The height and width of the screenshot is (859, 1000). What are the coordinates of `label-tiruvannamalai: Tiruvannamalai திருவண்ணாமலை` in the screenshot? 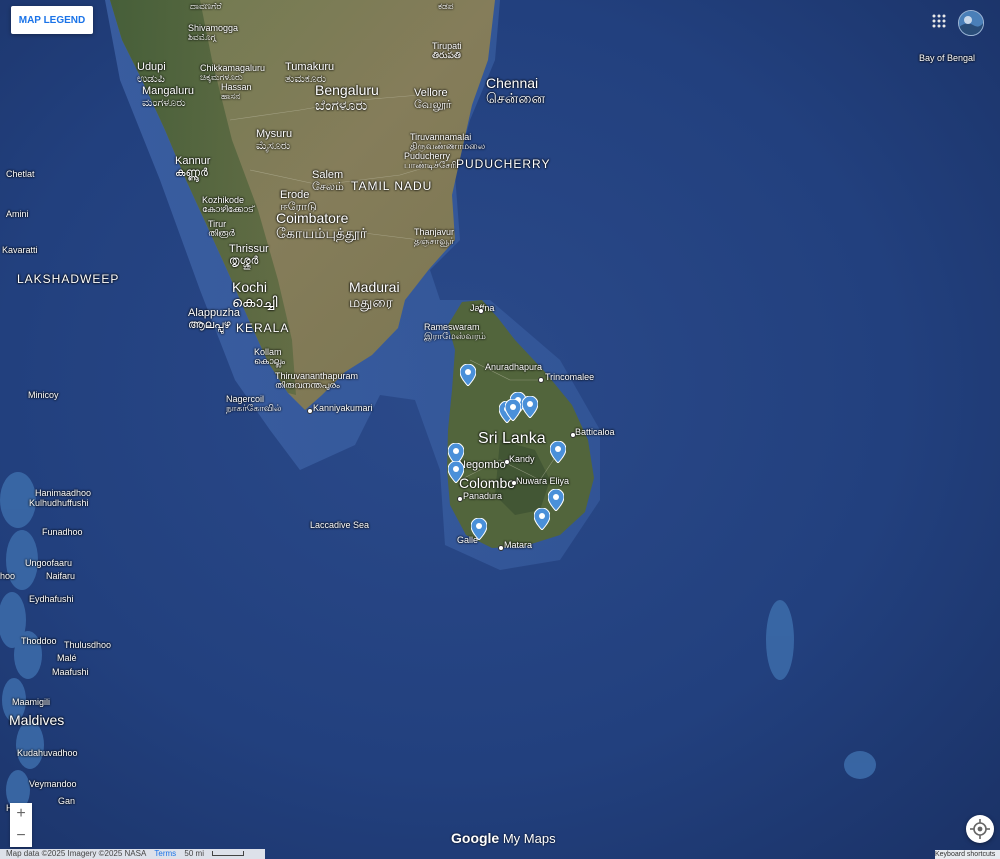 It's located at (448, 142).